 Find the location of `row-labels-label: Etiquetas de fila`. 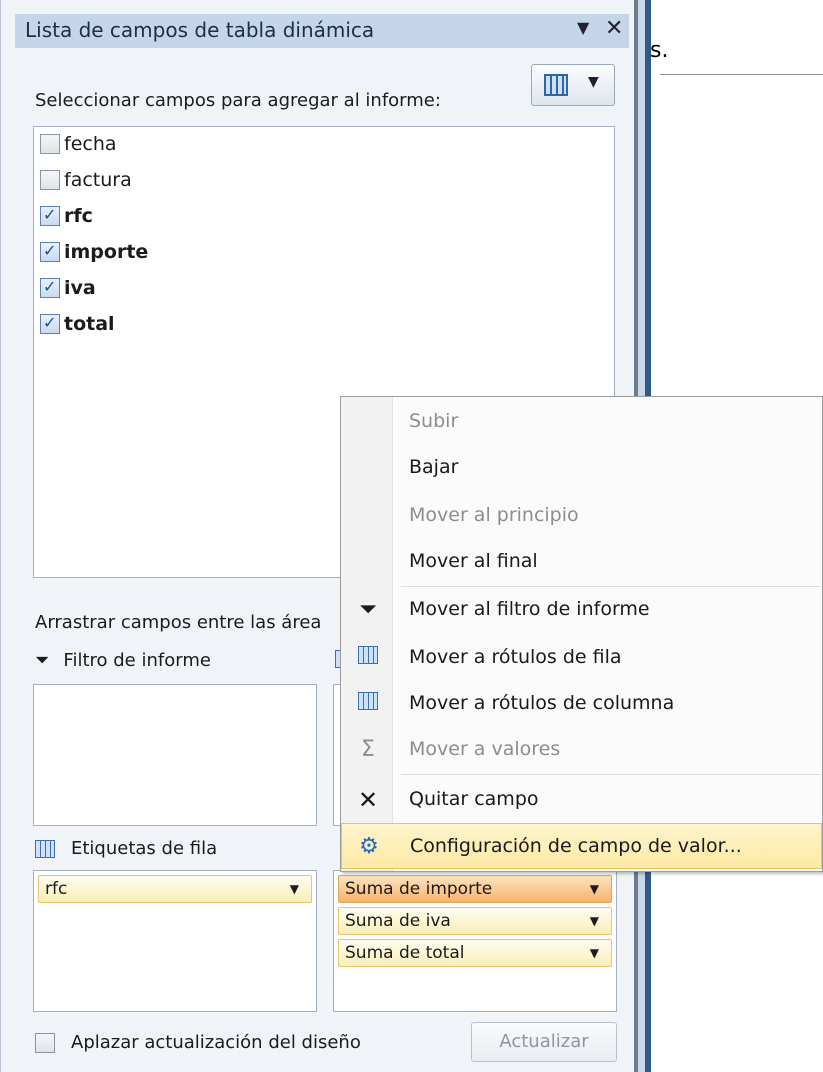

row-labels-label: Etiquetas de fila is located at coordinates (144, 848).